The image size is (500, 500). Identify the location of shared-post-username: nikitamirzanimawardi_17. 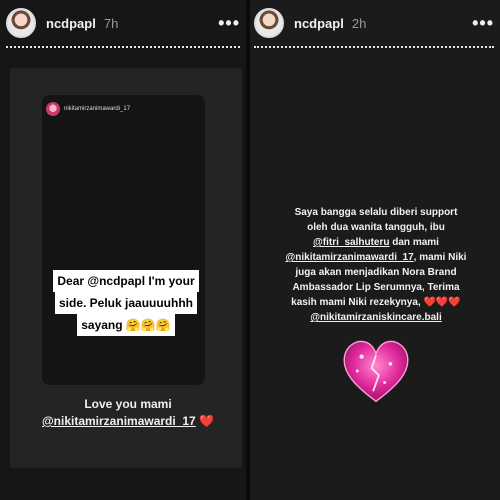
(97, 109).